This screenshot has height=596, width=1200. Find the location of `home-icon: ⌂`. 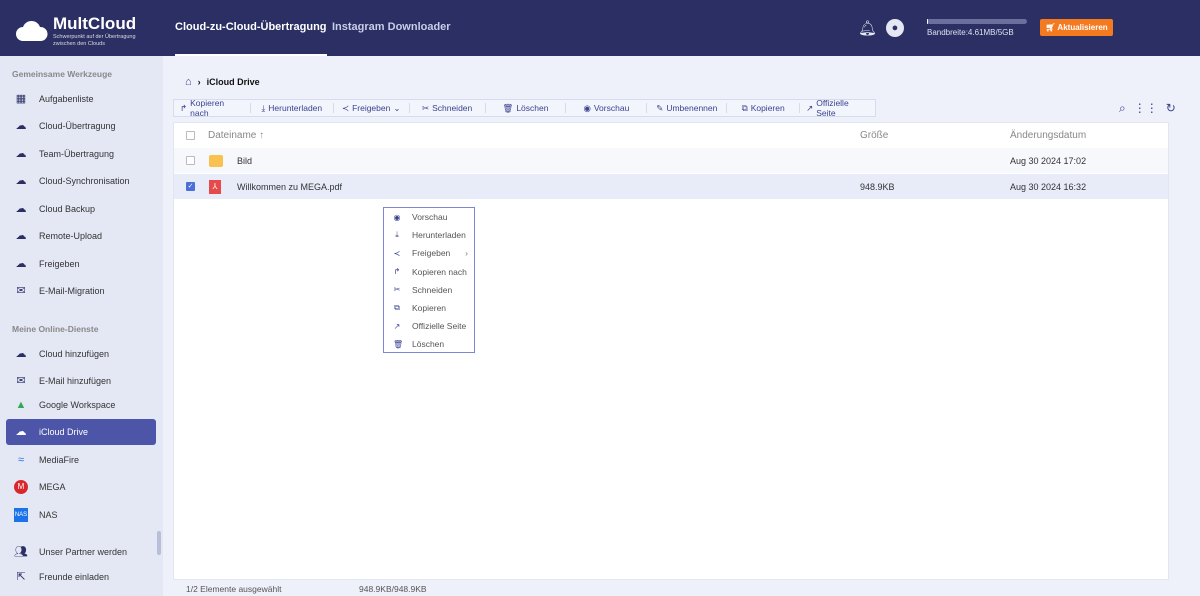

home-icon: ⌂ is located at coordinates (188, 82).